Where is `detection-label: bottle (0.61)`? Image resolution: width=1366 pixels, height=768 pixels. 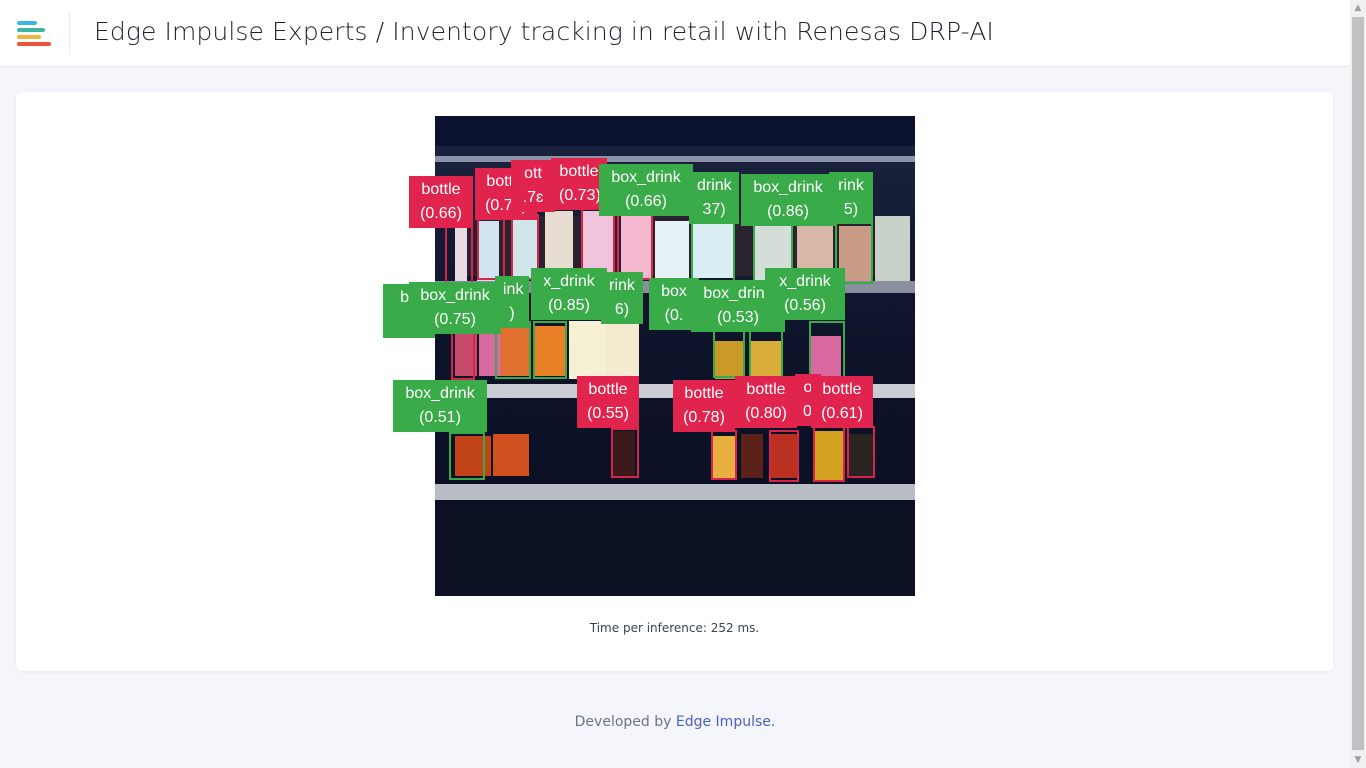 detection-label: bottle (0.61) is located at coordinates (842, 402).